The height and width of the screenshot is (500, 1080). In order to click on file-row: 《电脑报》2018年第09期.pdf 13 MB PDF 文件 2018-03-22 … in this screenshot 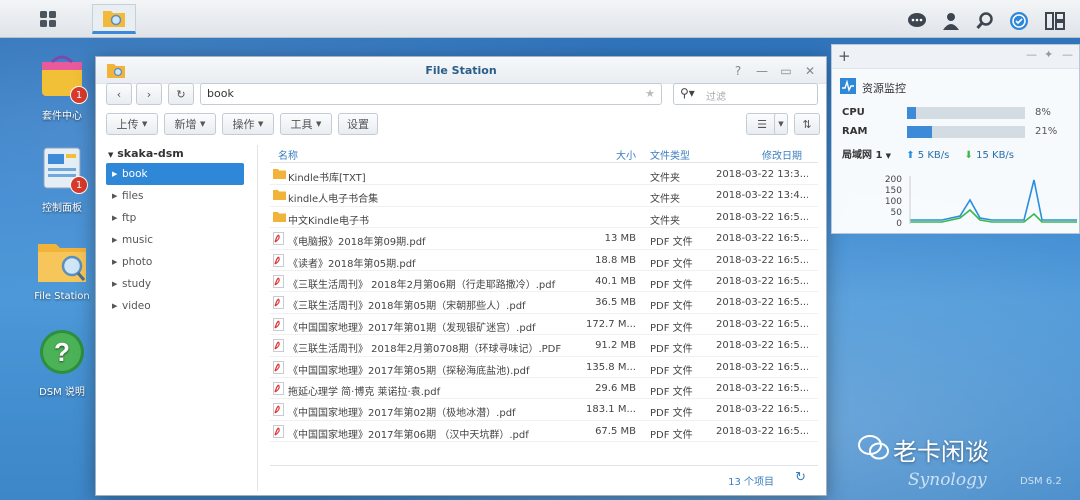, I will do `click(544, 239)`.